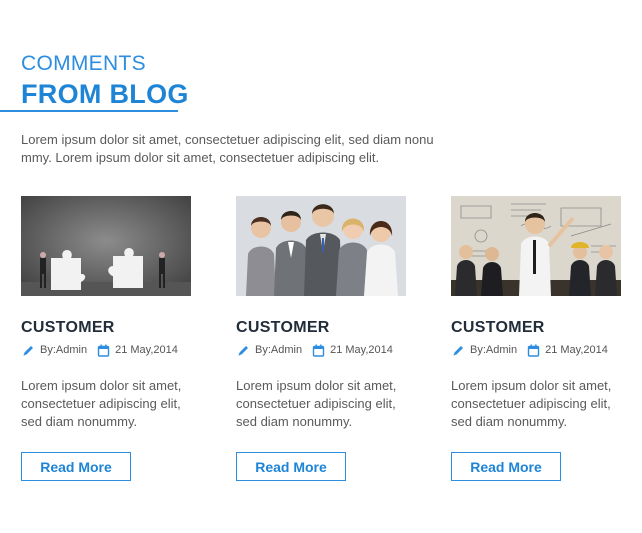 The width and height of the screenshot is (642, 533). Describe the element at coordinates (89, 111) in the screenshot. I see `heading-underline` at that location.